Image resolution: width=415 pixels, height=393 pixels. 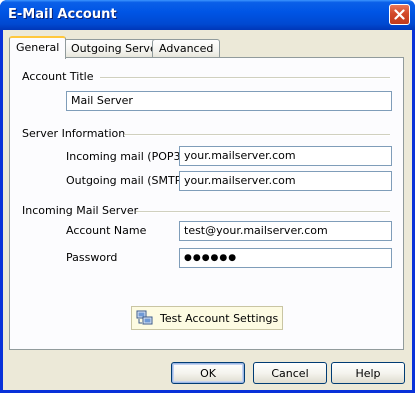 I want to click on password-label: Password, so click(x=92, y=257).